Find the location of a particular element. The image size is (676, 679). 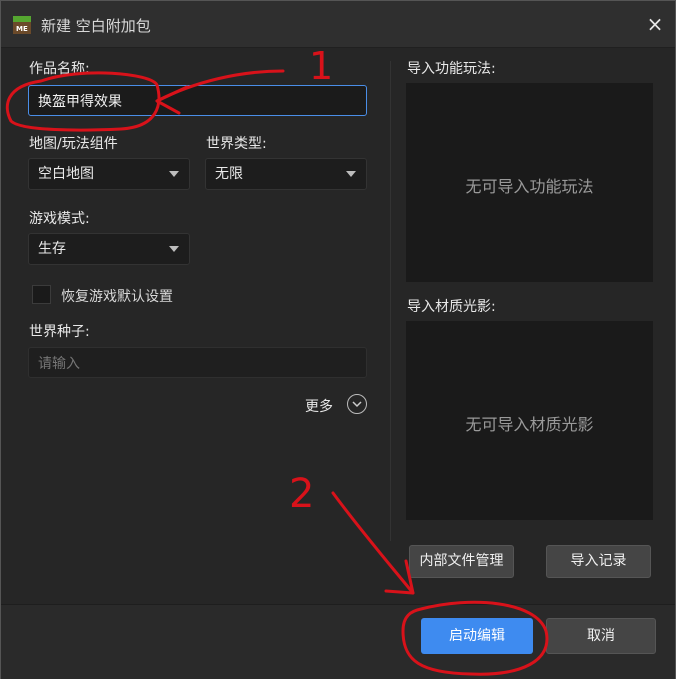

function-import-panel: 无可导入功能玩法 is located at coordinates (529, 182).